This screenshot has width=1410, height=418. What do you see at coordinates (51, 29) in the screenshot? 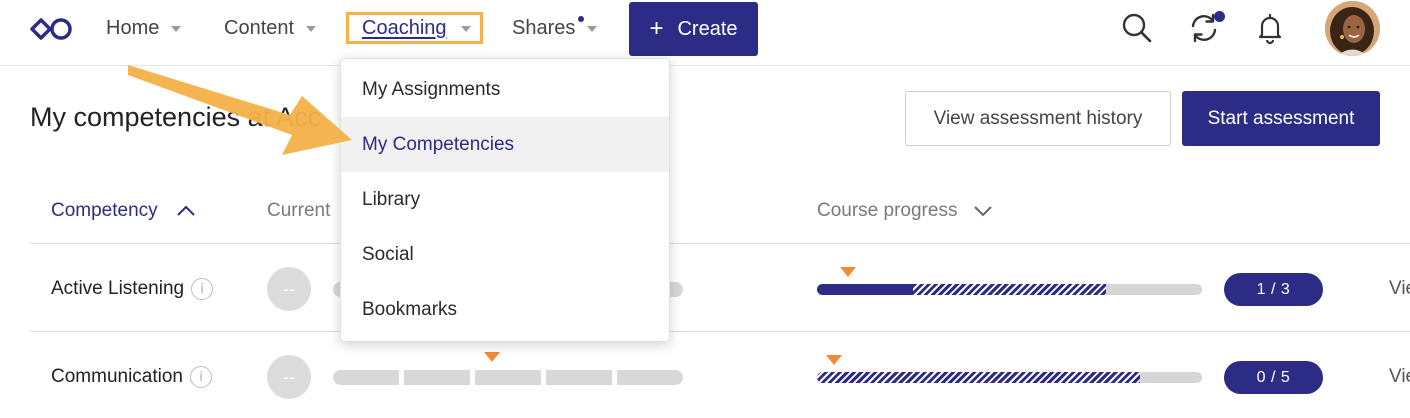
I see `logo-icon` at bounding box center [51, 29].